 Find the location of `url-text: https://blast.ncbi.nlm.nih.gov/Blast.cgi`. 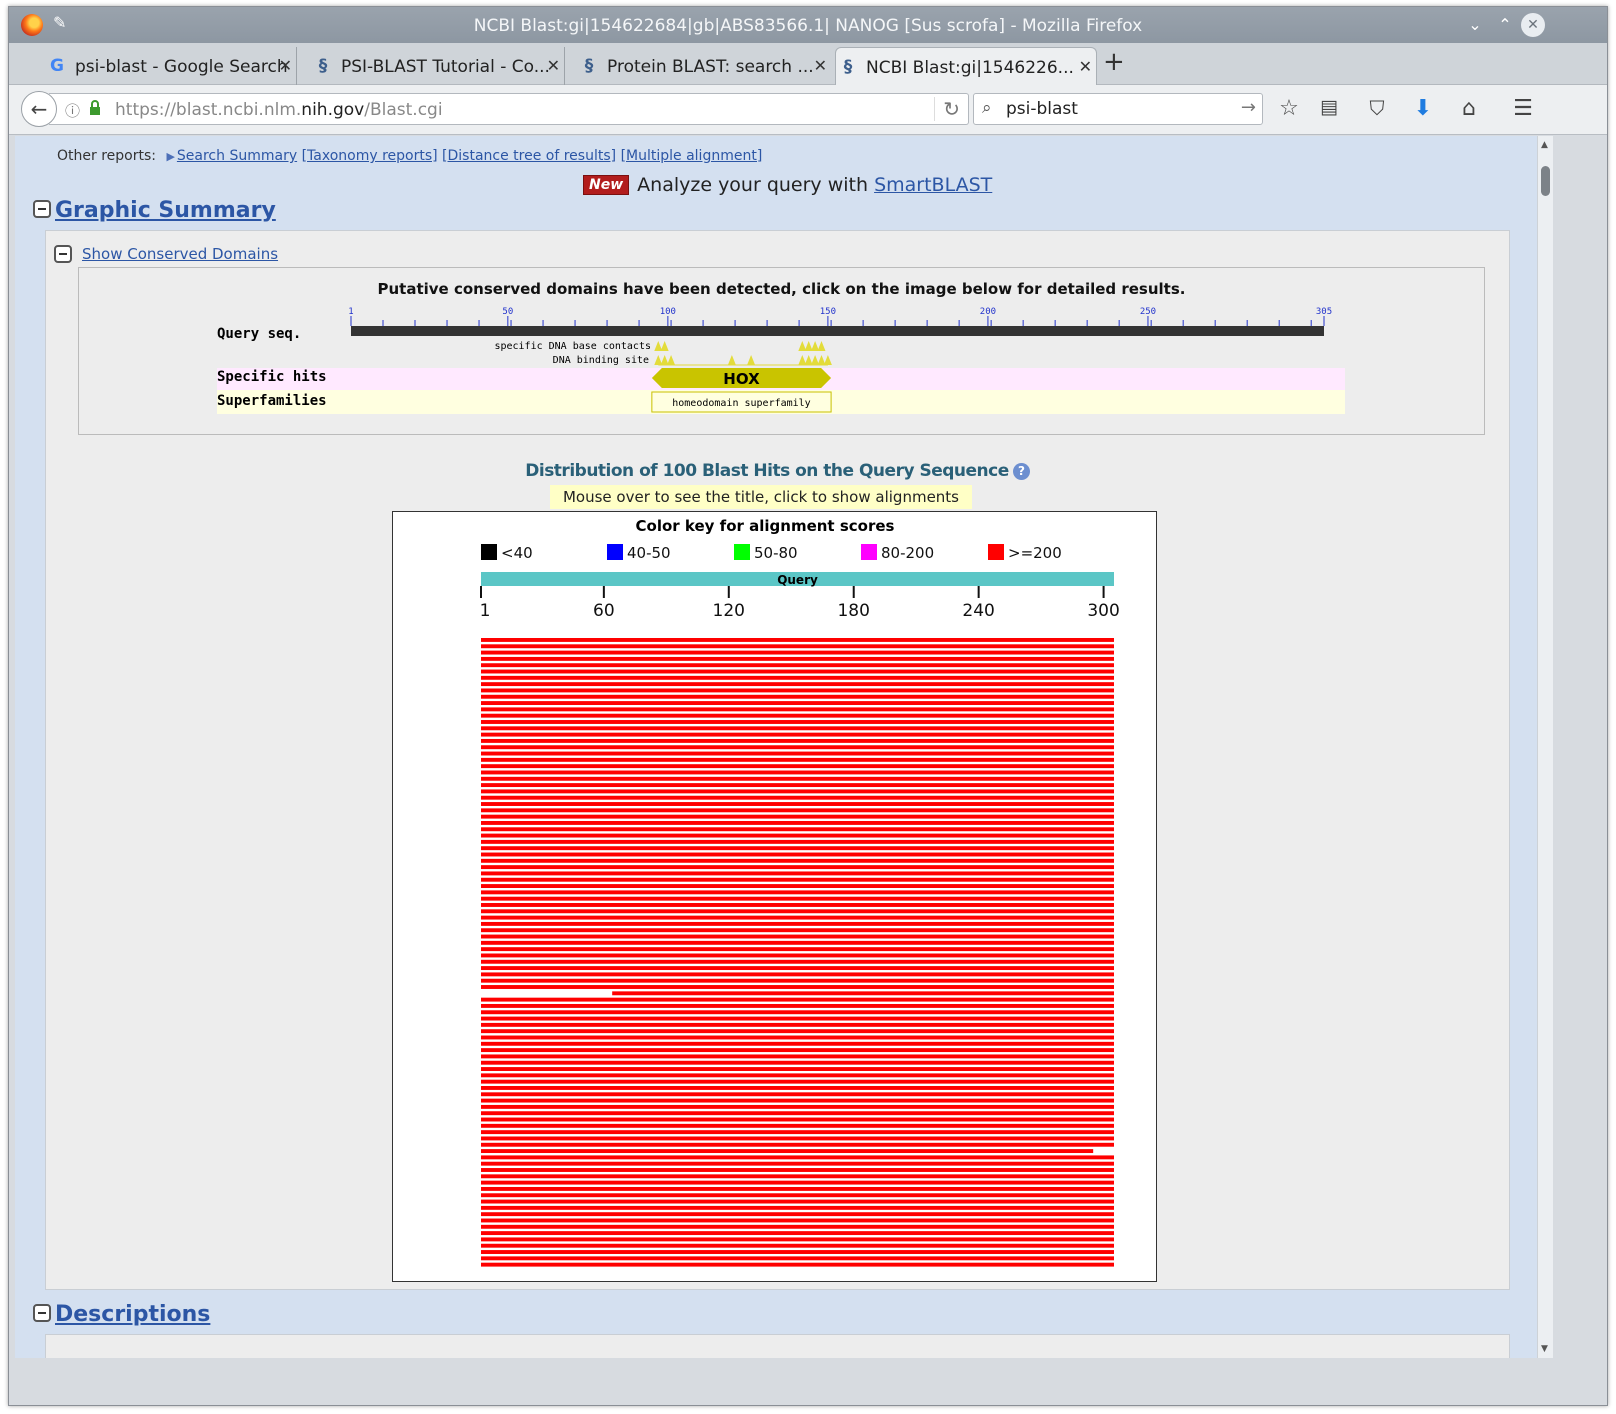

url-text: https://blast.ncbi.nlm.nih.gov/Blast.cgi is located at coordinates (279, 110).